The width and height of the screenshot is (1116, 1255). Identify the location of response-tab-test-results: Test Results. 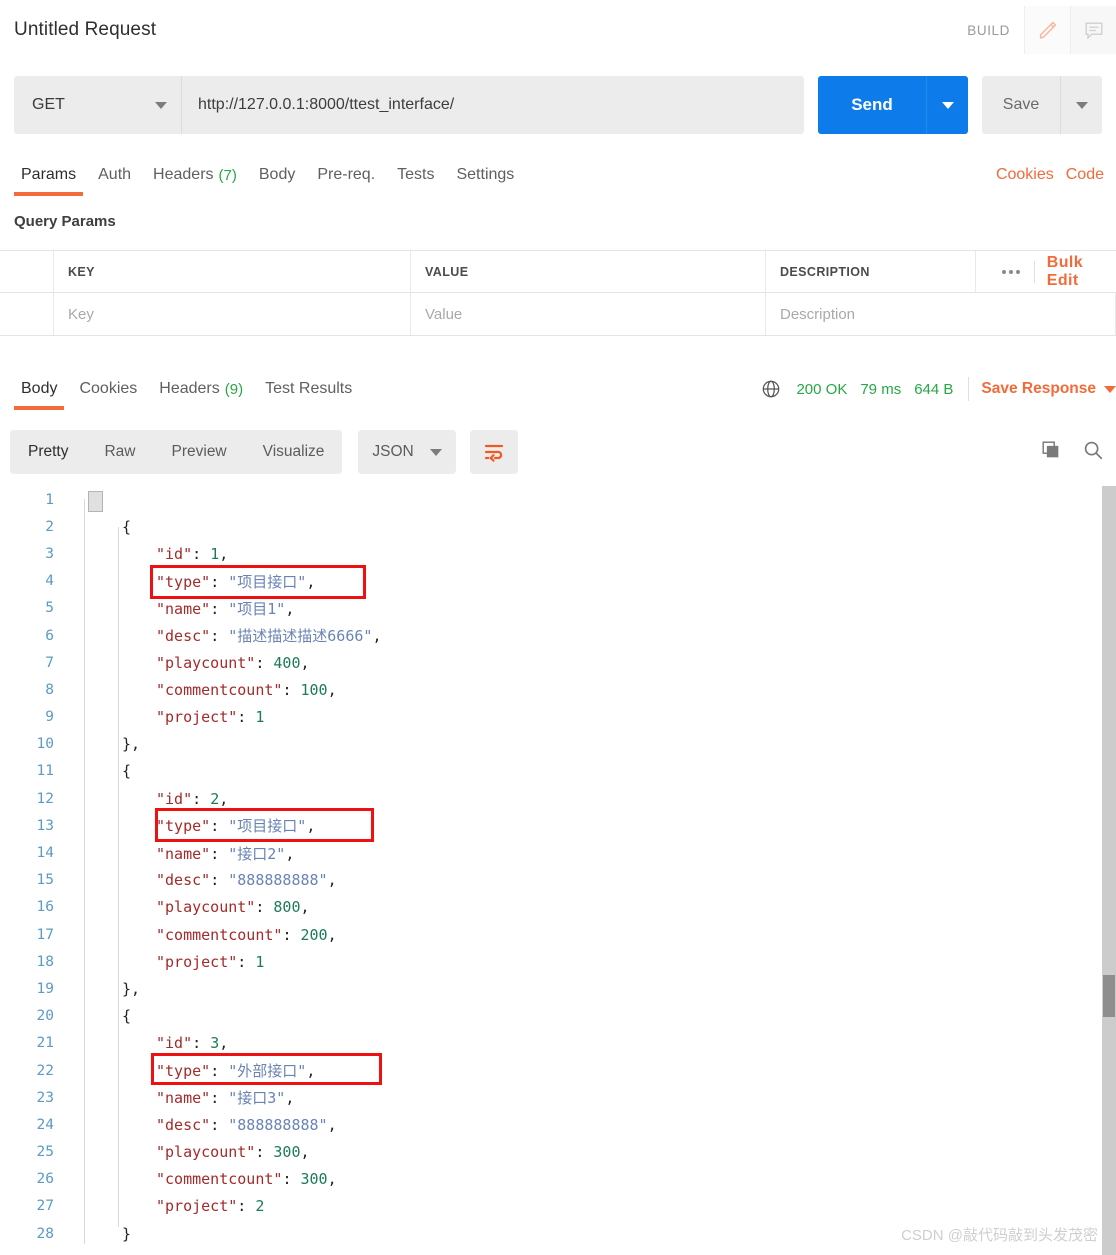
(308, 389).